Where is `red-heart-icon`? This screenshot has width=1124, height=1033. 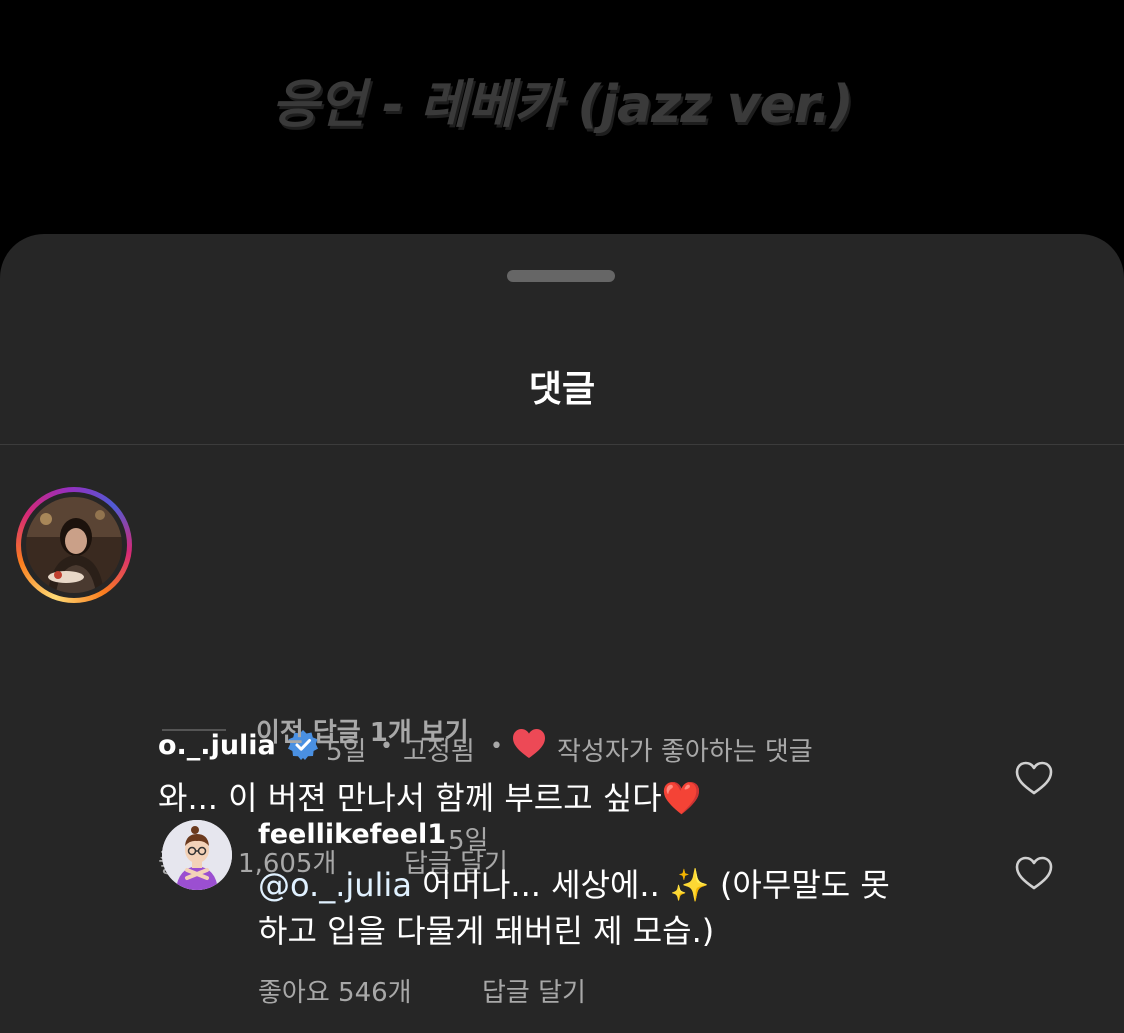
red-heart-icon is located at coordinates (529, 744).